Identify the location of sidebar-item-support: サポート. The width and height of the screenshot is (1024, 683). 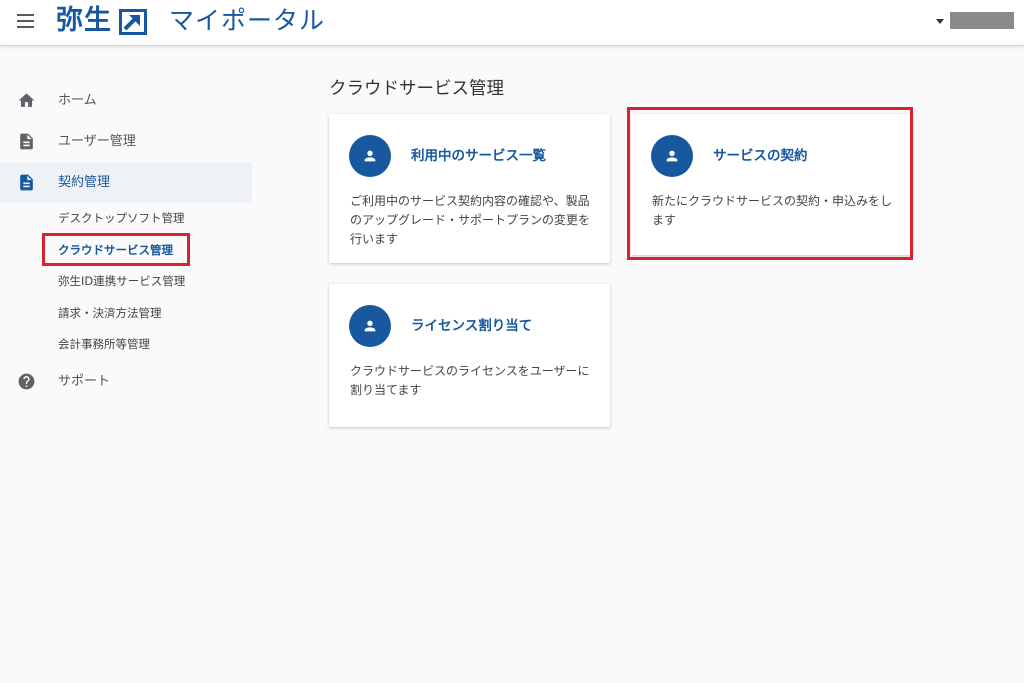
(126, 381).